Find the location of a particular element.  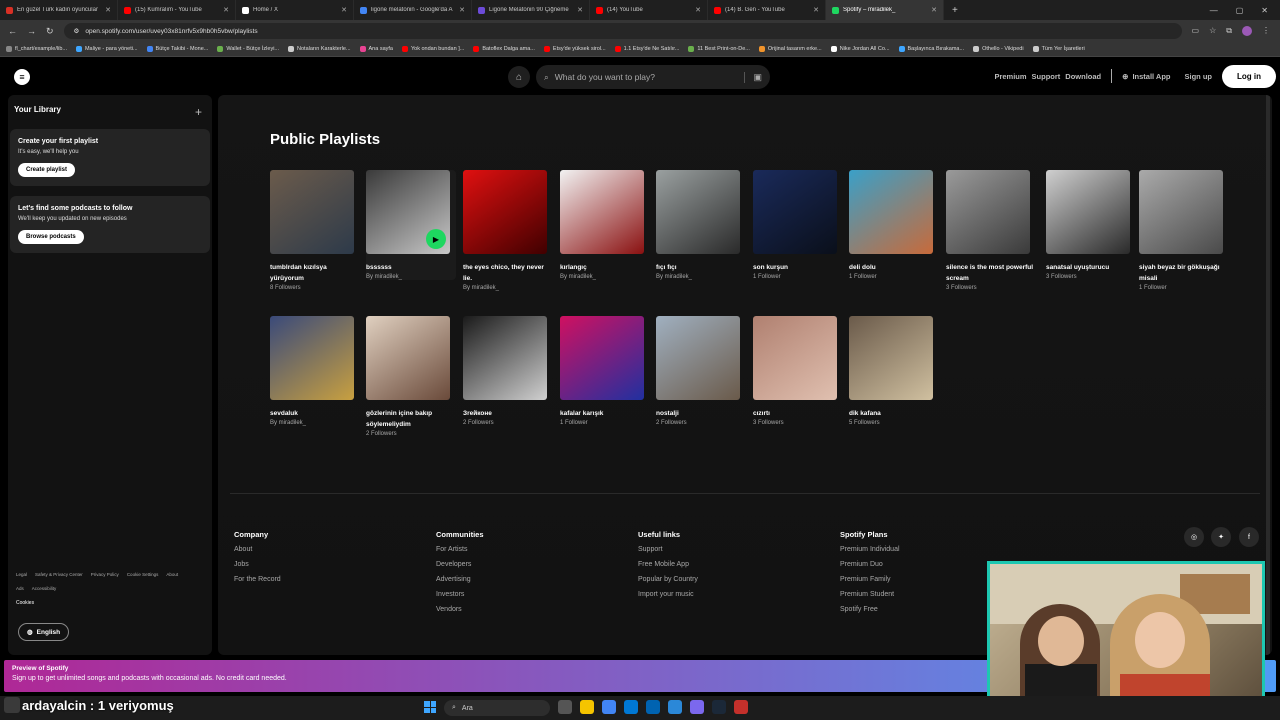

language-button: ◍ English is located at coordinates (44, 632).